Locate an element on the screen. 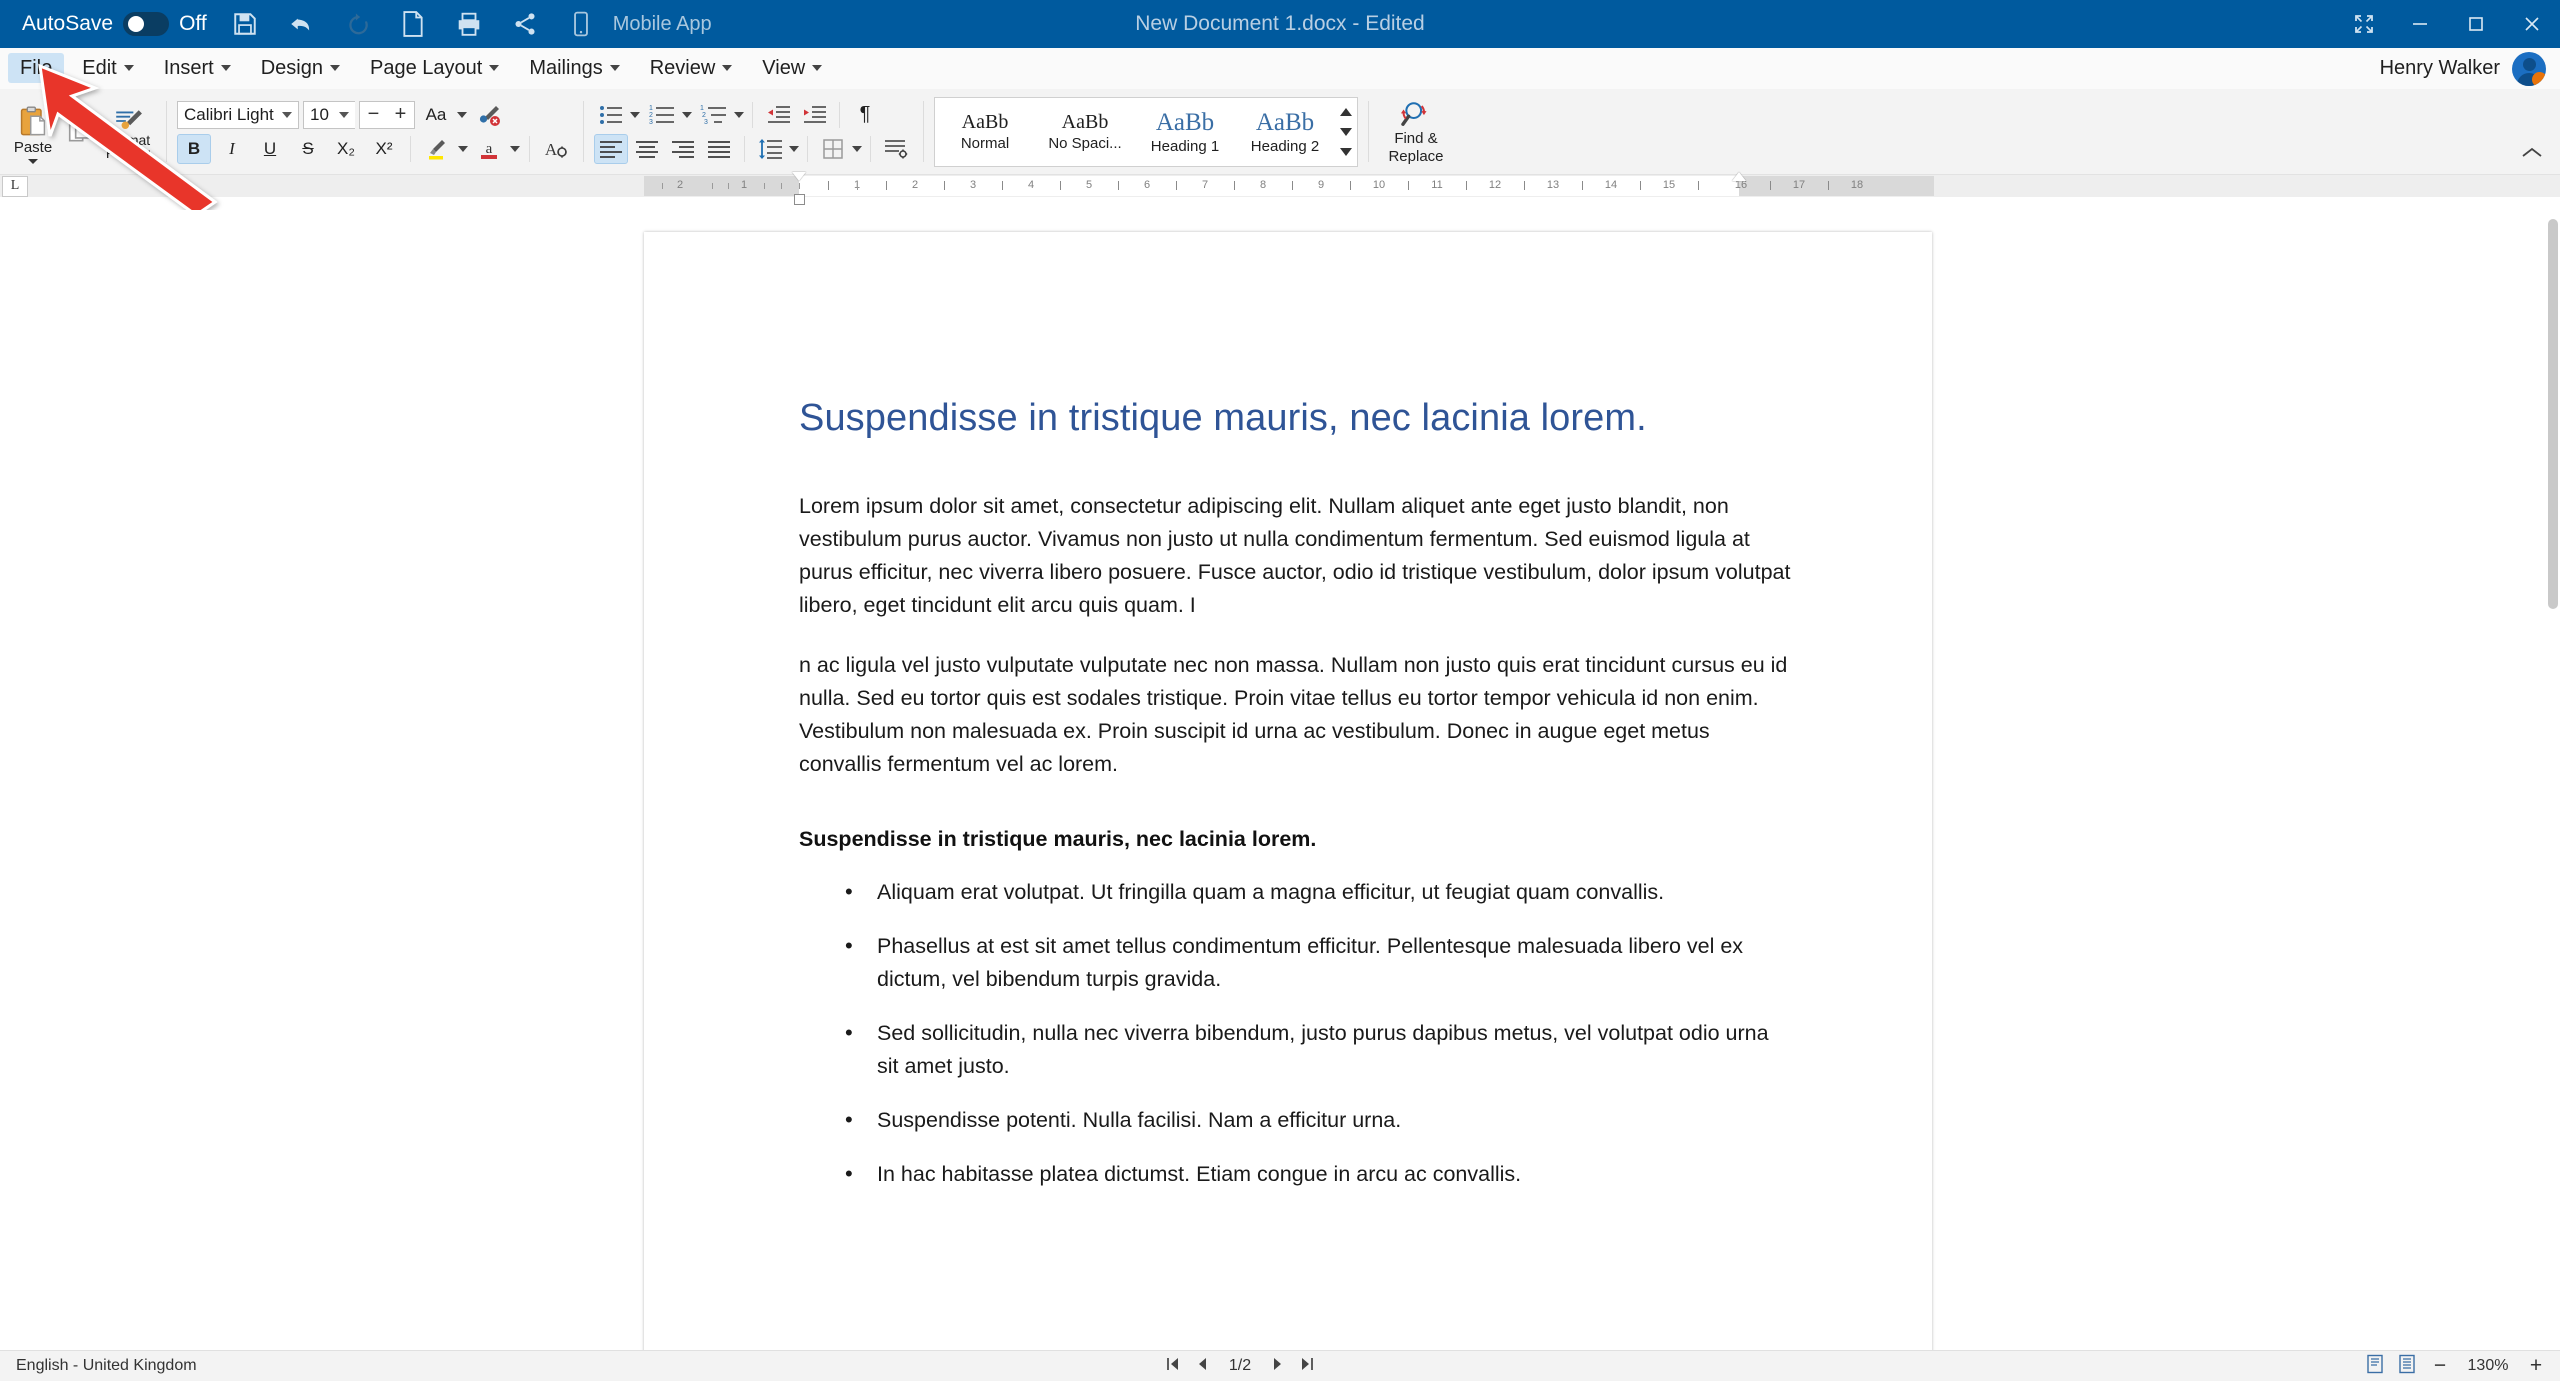 Image resolution: width=2560 pixels, height=1381 pixels. zoom-level: 130% is located at coordinates (2488, 1366).